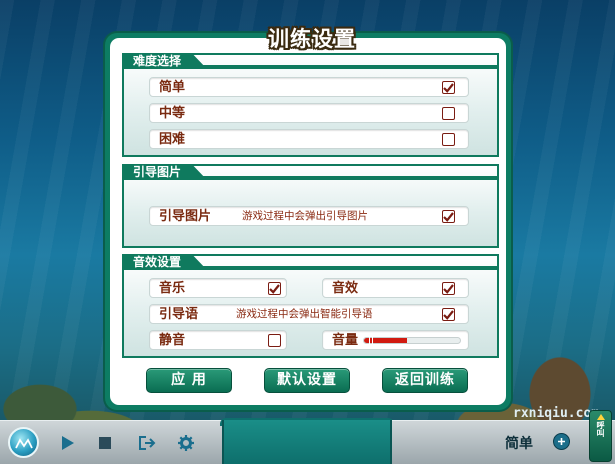 This screenshot has width=615, height=464. I want to click on watermark-text: rxniqiu.com, so click(556, 413).